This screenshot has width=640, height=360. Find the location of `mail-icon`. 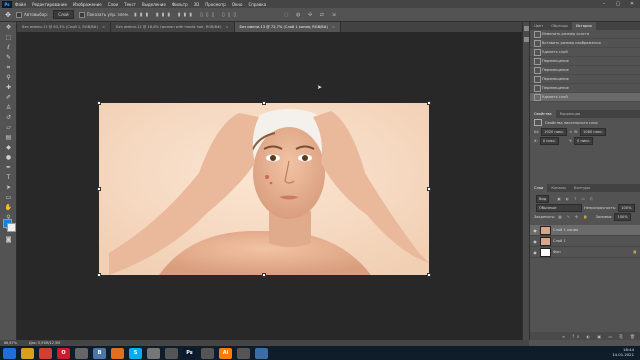

mail-icon is located at coordinates (171, 353).